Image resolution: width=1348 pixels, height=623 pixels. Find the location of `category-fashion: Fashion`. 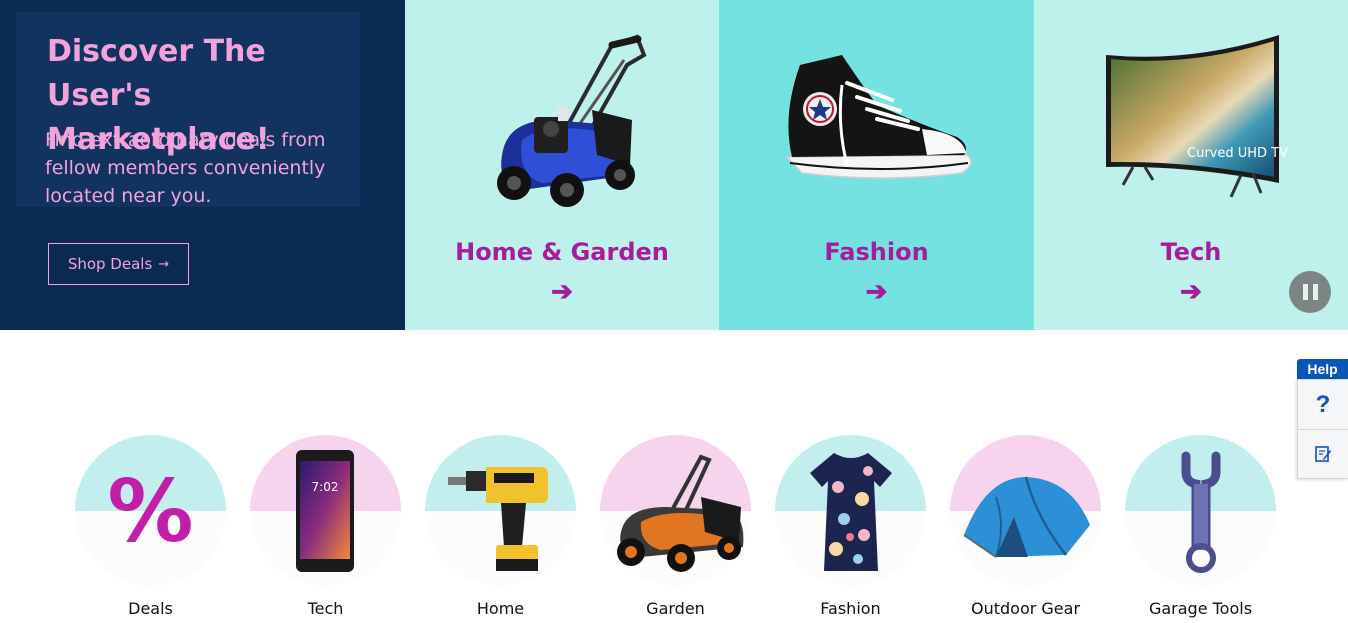

category-fashion: Fashion is located at coordinates (850, 527).